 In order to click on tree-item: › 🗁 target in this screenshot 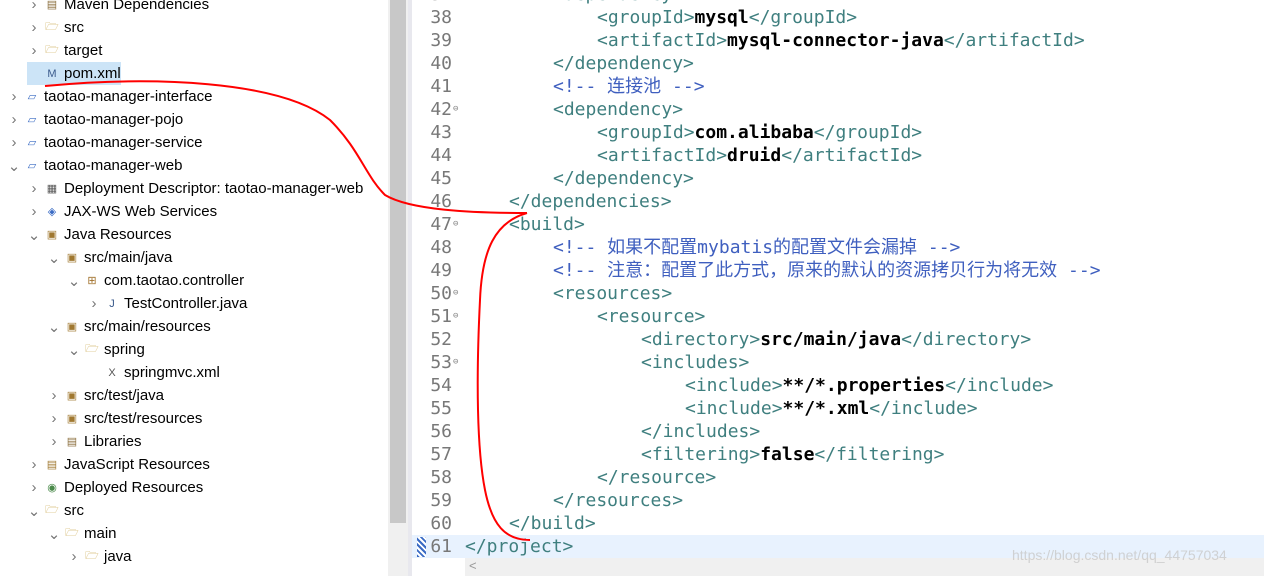, I will do `click(65, 50)`.